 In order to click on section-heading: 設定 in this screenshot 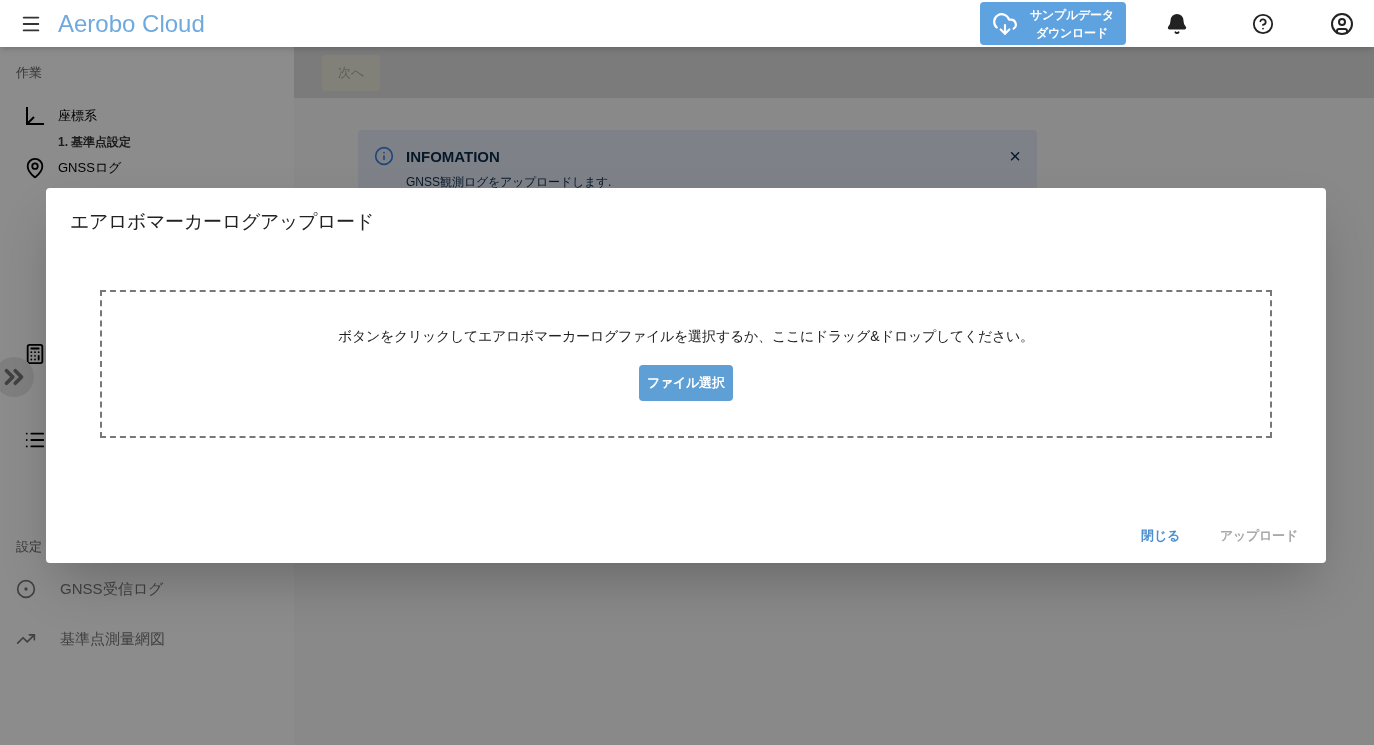, I will do `click(29, 546)`.